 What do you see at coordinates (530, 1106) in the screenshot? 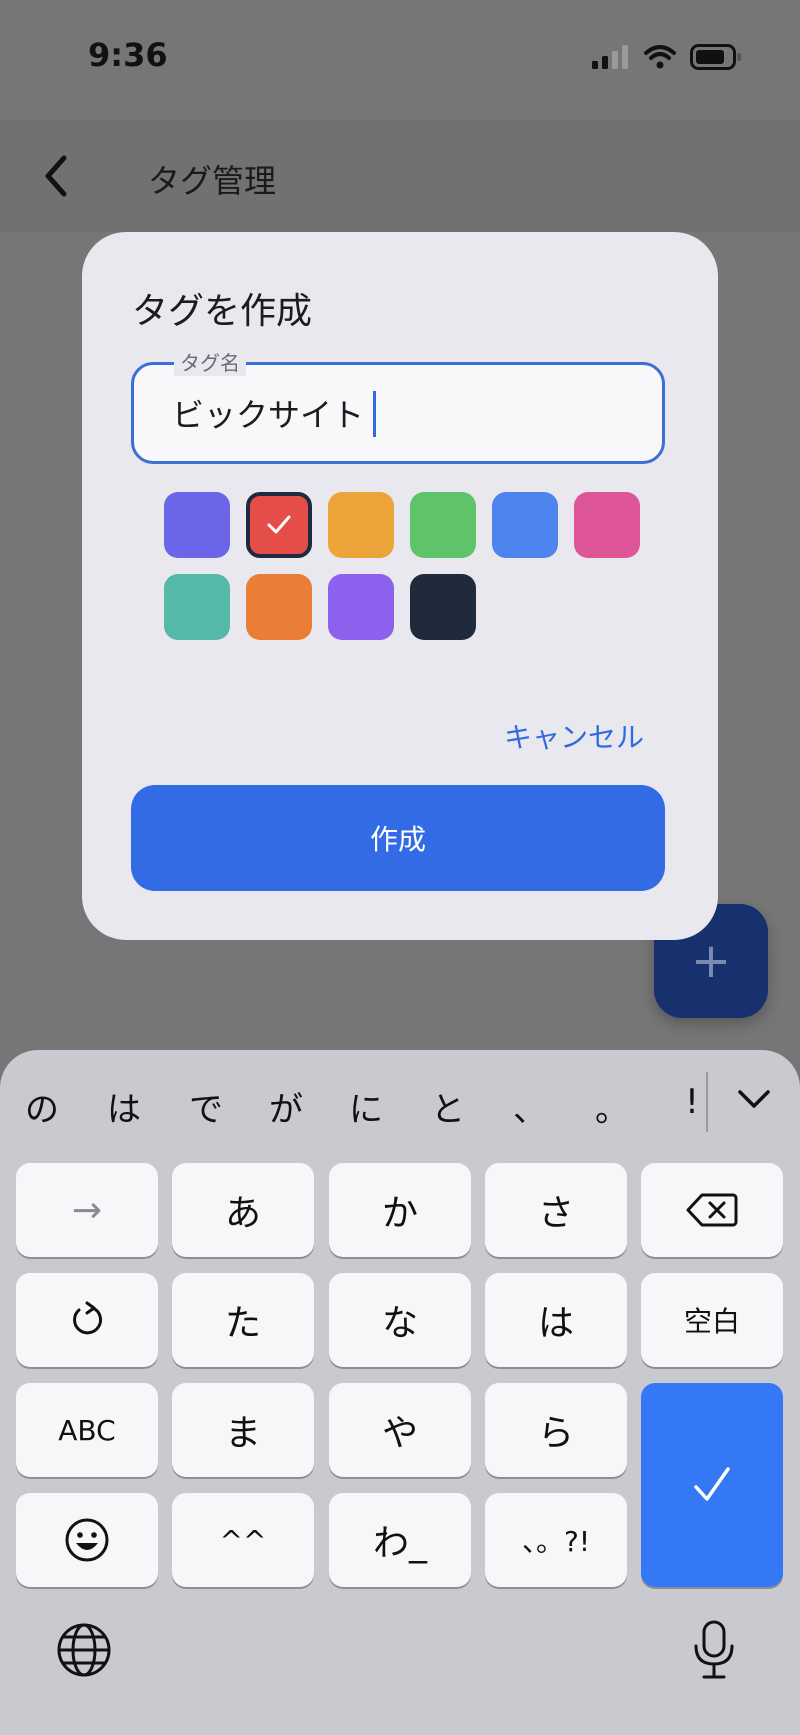
I see `candidate-item: 、` at bounding box center [530, 1106].